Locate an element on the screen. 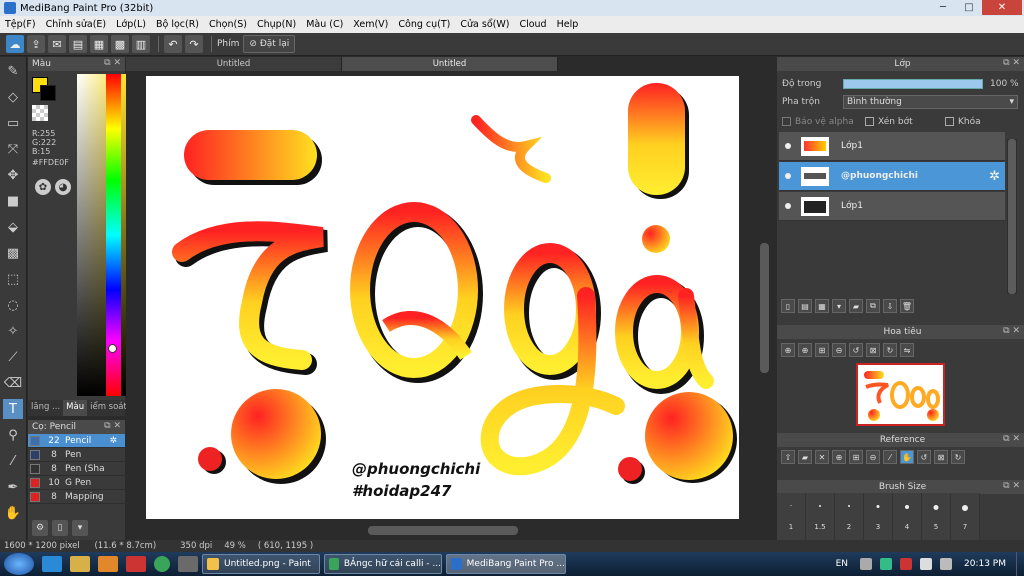 Image resolution: width=1024 pixels, height=576 pixels. ie-icon is located at coordinates (52, 564).